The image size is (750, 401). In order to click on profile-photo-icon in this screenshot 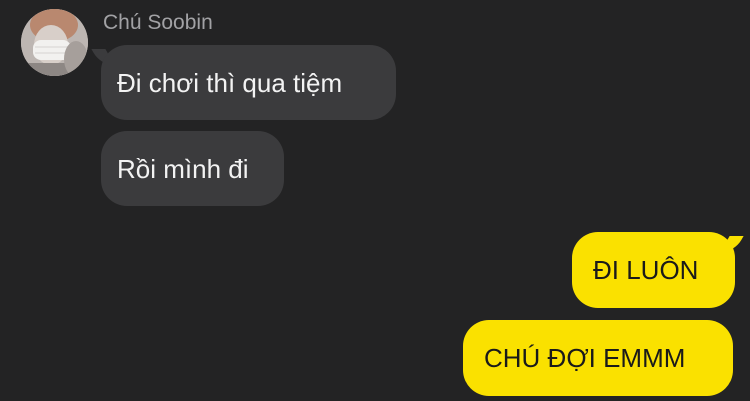, I will do `click(54, 42)`.